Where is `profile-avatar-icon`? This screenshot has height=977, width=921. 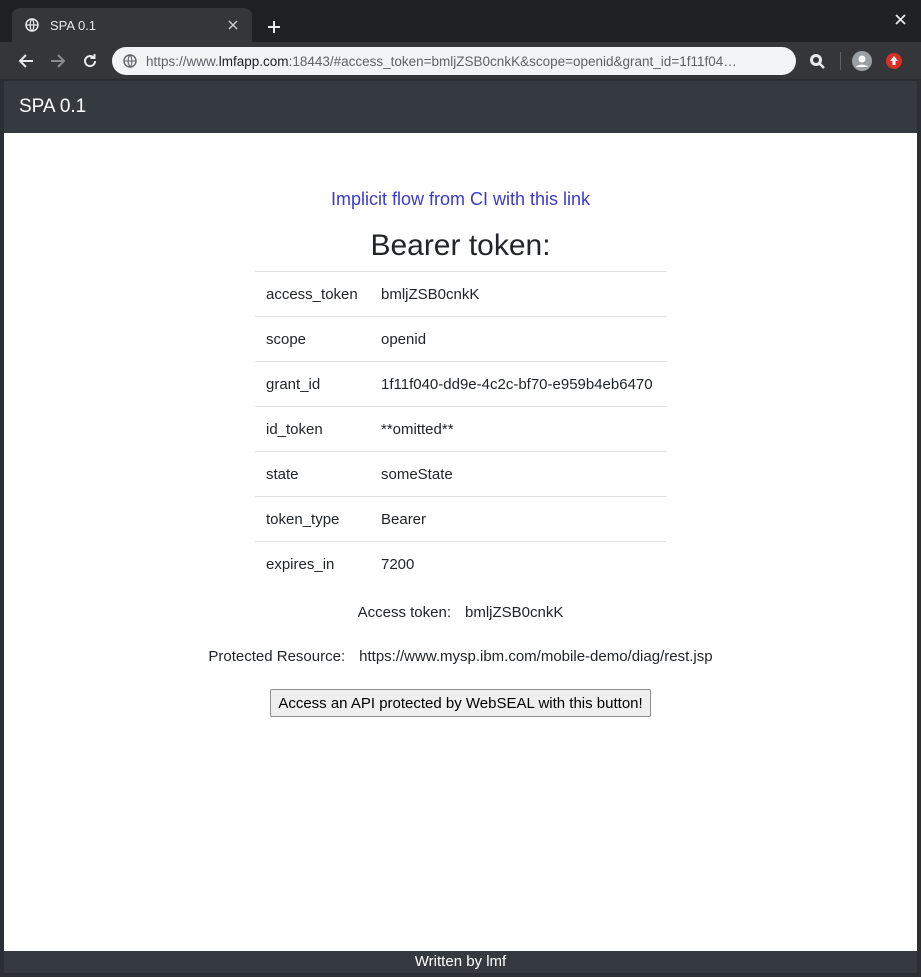 profile-avatar-icon is located at coordinates (862, 61).